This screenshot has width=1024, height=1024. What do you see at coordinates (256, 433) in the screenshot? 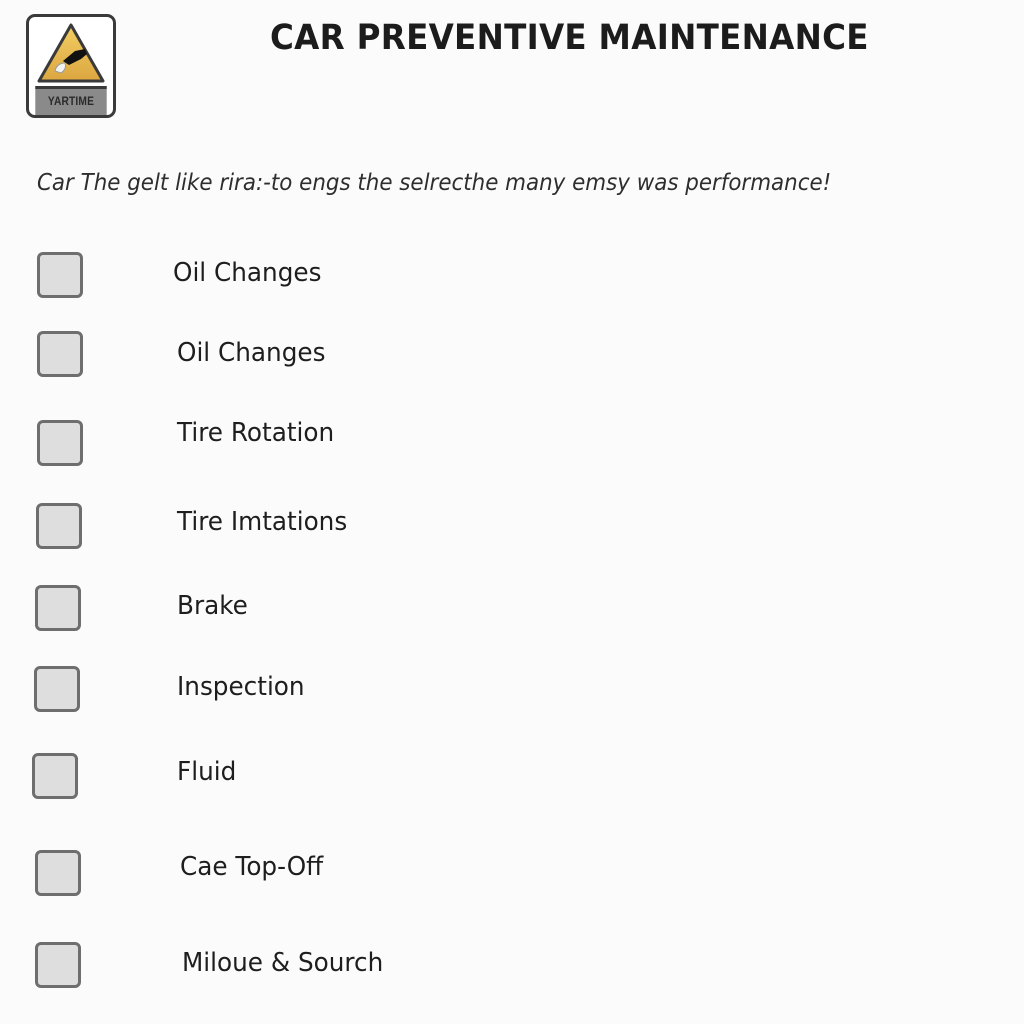
I see `checklist-item-label: Tire Rotation` at bounding box center [256, 433].